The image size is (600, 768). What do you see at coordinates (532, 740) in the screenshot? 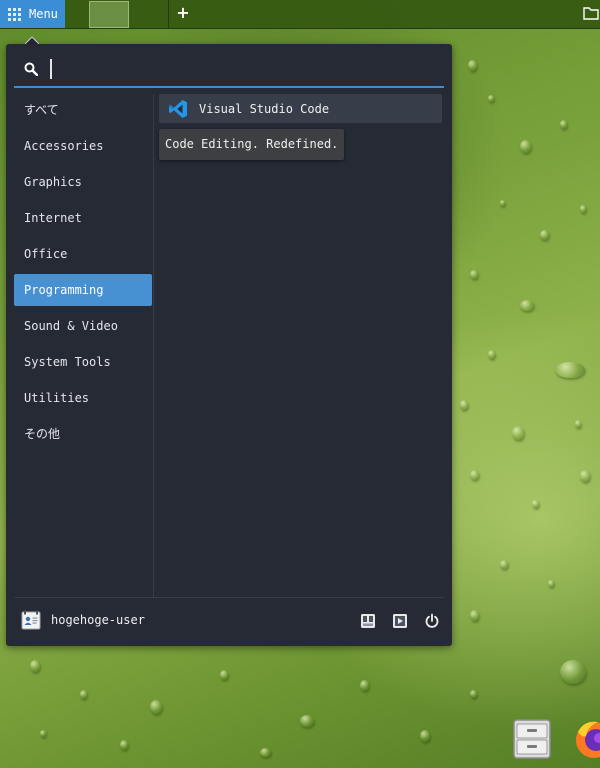
I see `file-cabinet-icon` at bounding box center [532, 740].